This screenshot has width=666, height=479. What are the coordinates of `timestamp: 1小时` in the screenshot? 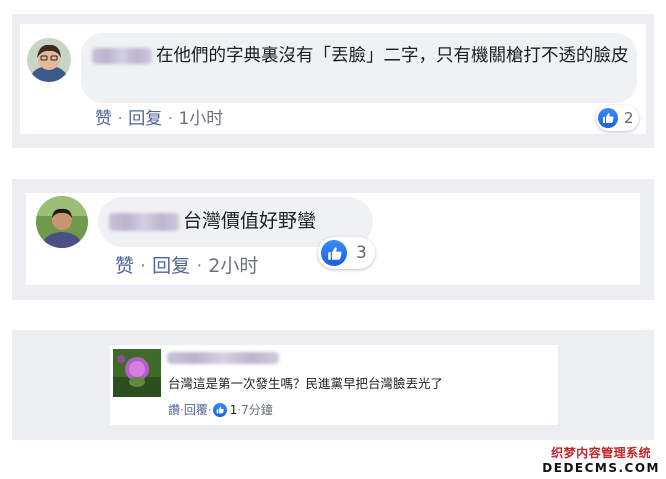 It's located at (200, 119).